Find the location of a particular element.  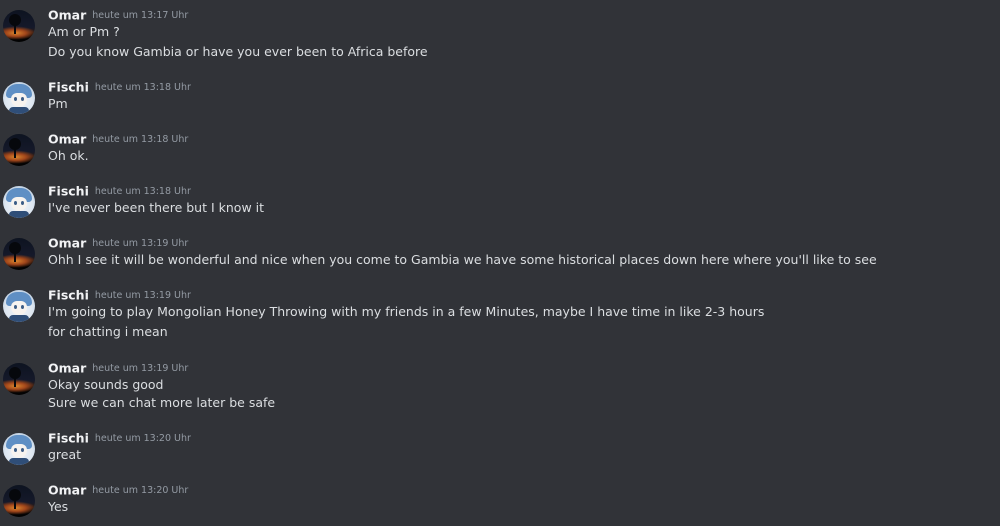

message-text: Sure we can chat more later be safe is located at coordinates (162, 402).